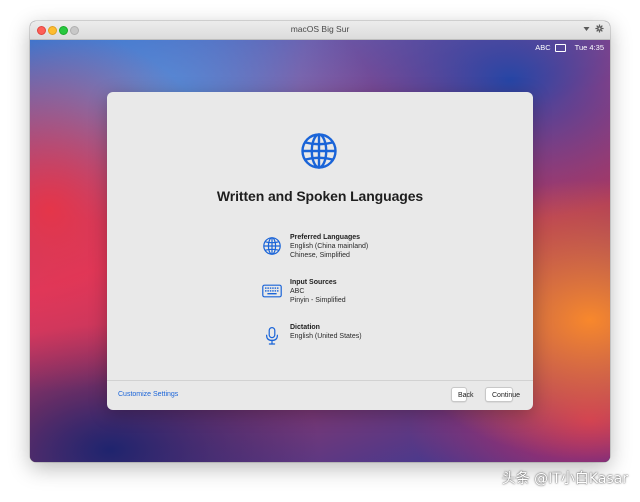 This screenshot has height=502, width=640. I want to click on dropdown-arrow-icon, so click(586, 29).